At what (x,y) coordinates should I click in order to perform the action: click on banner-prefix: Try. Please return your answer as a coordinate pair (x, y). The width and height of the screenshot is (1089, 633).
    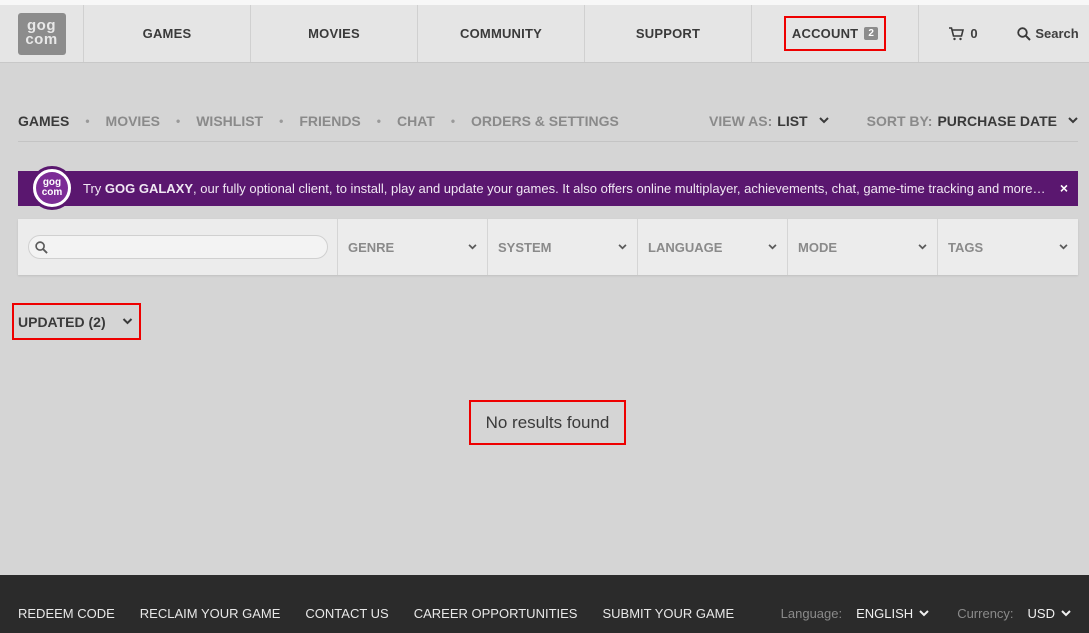
    Looking at the image, I should click on (94, 188).